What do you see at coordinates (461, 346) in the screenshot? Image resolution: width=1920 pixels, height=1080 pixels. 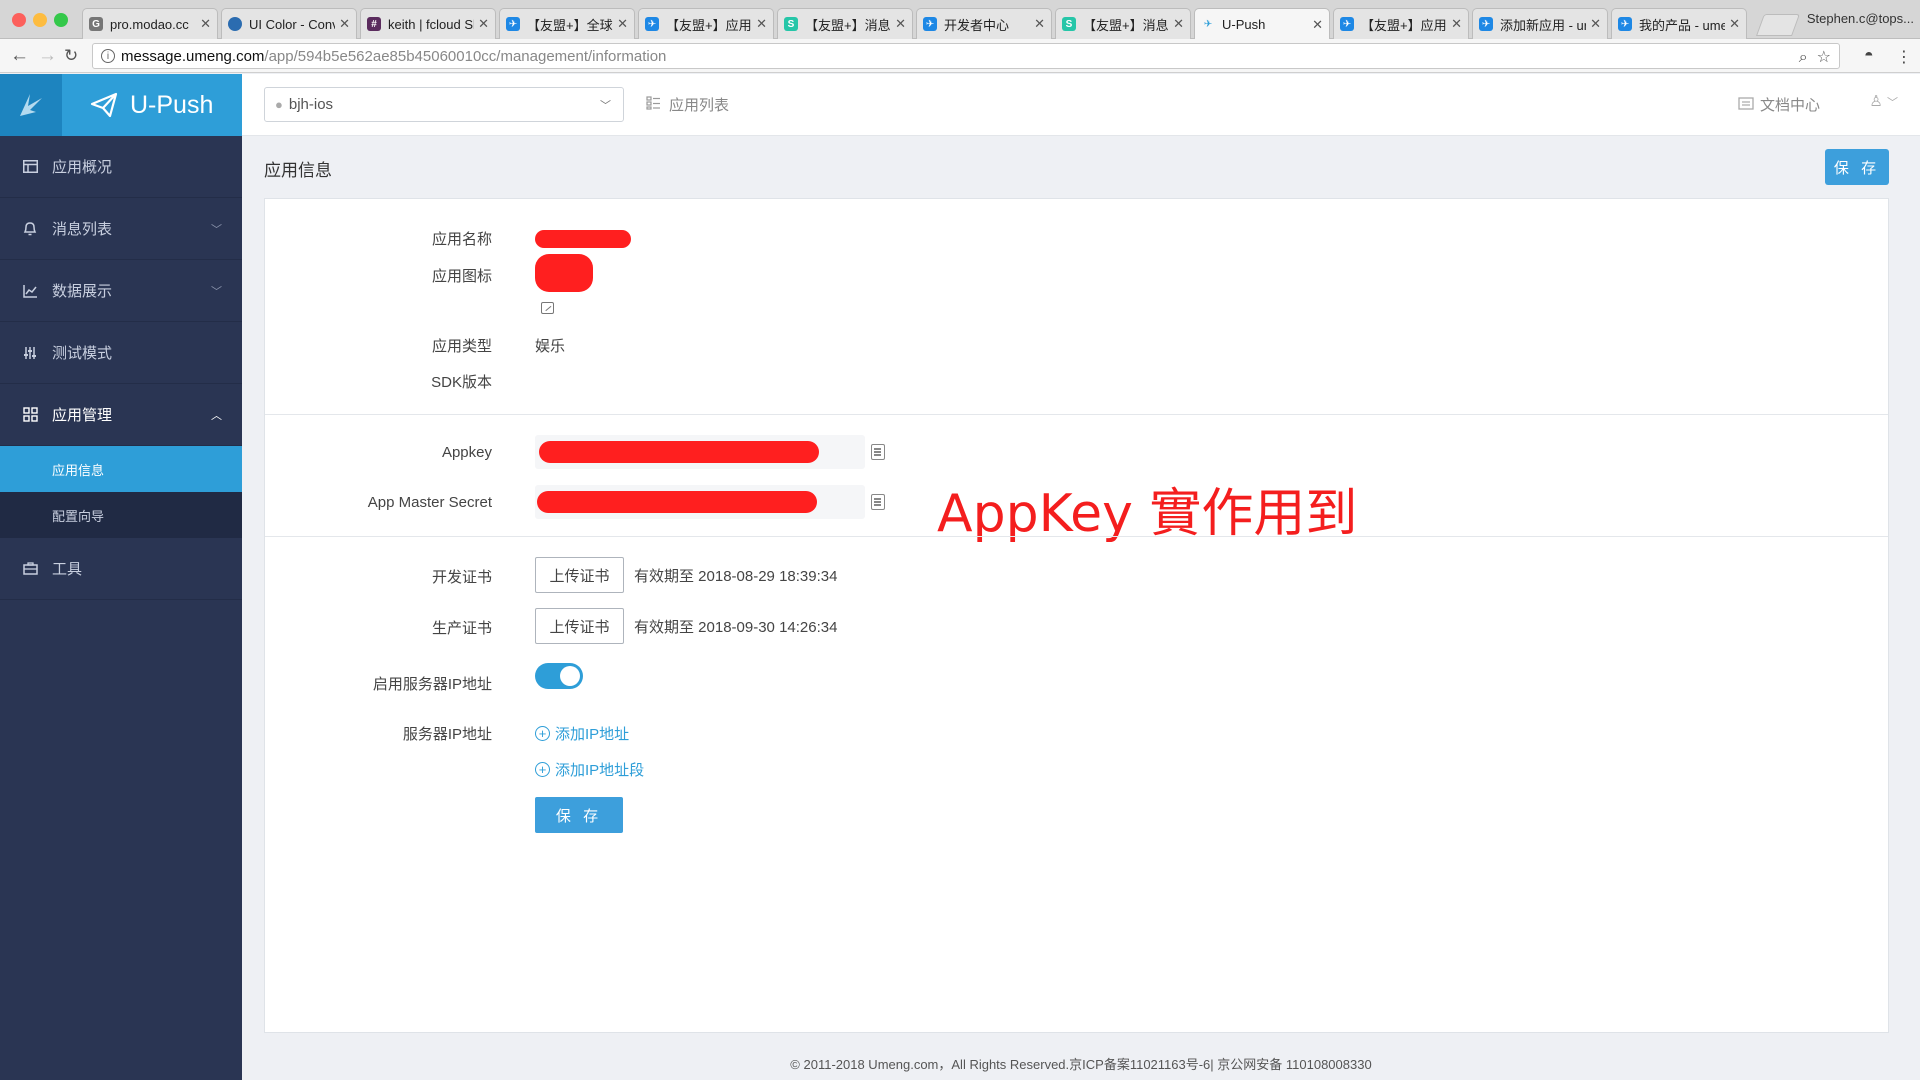 I see `app-type-label: 应用类型` at bounding box center [461, 346].